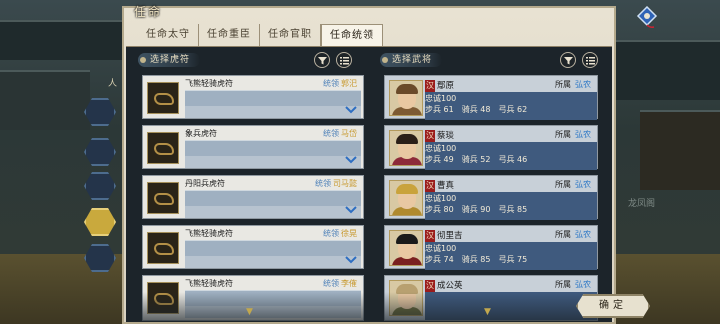  What do you see at coordinates (446, 136) in the screenshot?
I see `general-name: 蔡琰` at bounding box center [446, 136].